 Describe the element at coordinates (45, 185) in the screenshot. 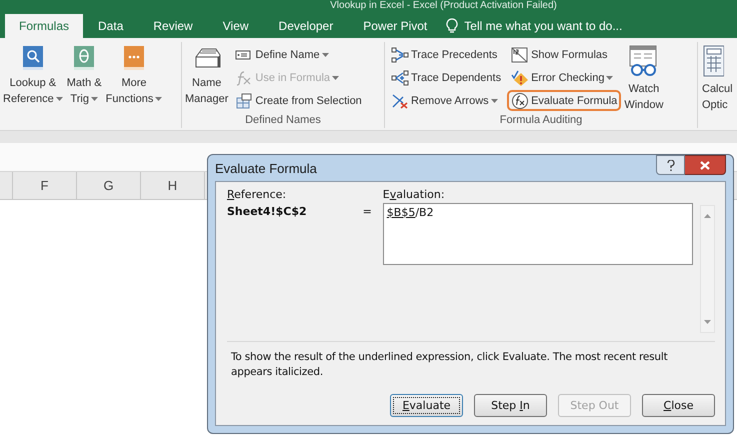

I see `column-header: F` at that location.